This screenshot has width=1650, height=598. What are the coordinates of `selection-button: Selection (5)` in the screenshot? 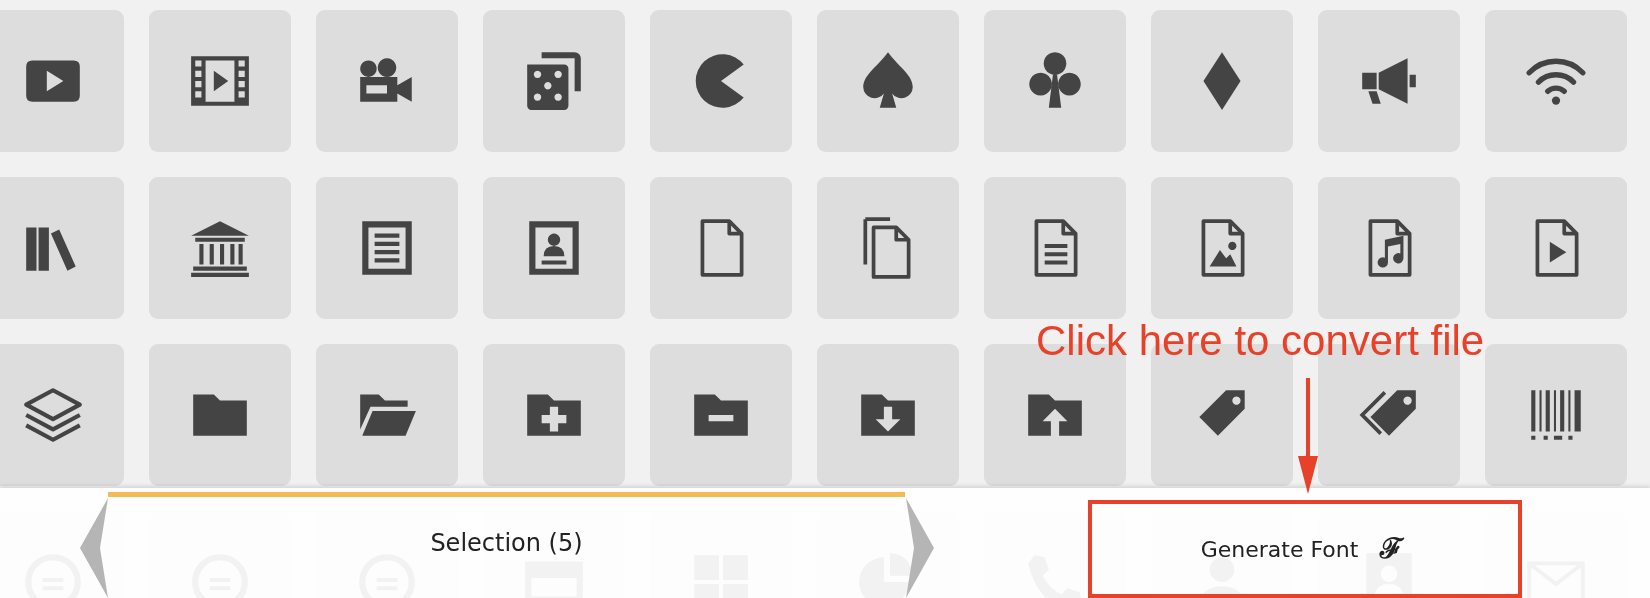 It's located at (506, 545).